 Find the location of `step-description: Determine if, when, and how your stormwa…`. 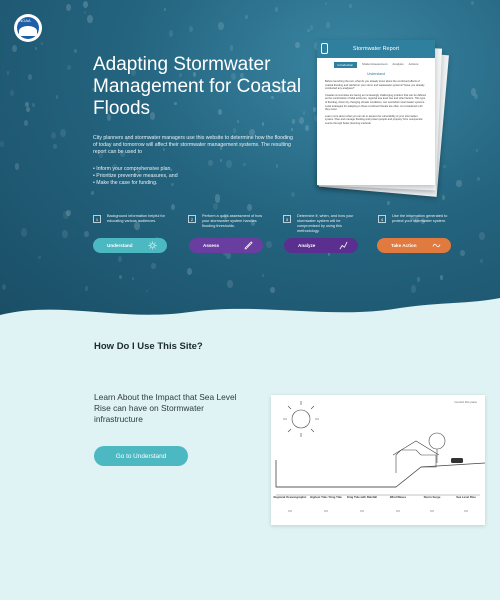

step-description: Determine if, when, and how your stormwa… is located at coordinates (325, 223).